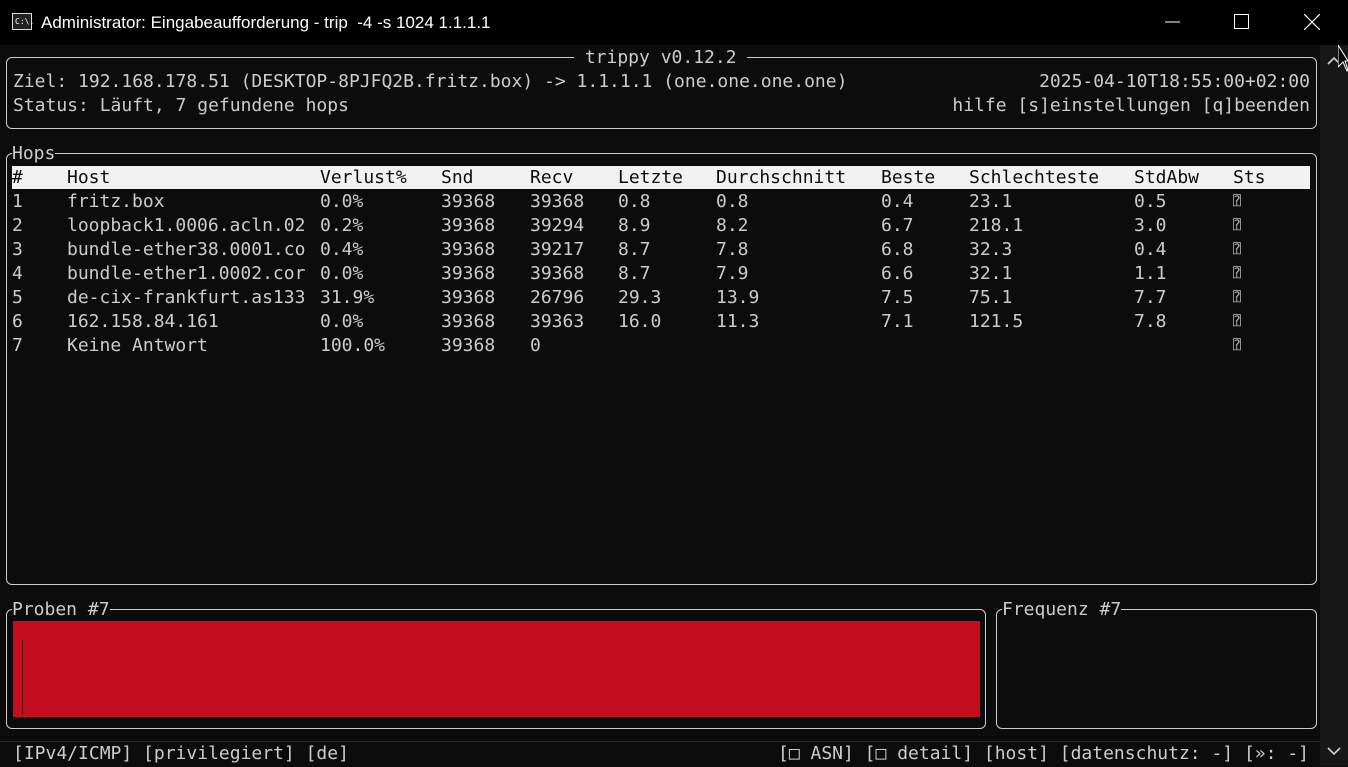  What do you see at coordinates (1150, 273) in the screenshot?
I see `hop-stddev: 1.1` at bounding box center [1150, 273].